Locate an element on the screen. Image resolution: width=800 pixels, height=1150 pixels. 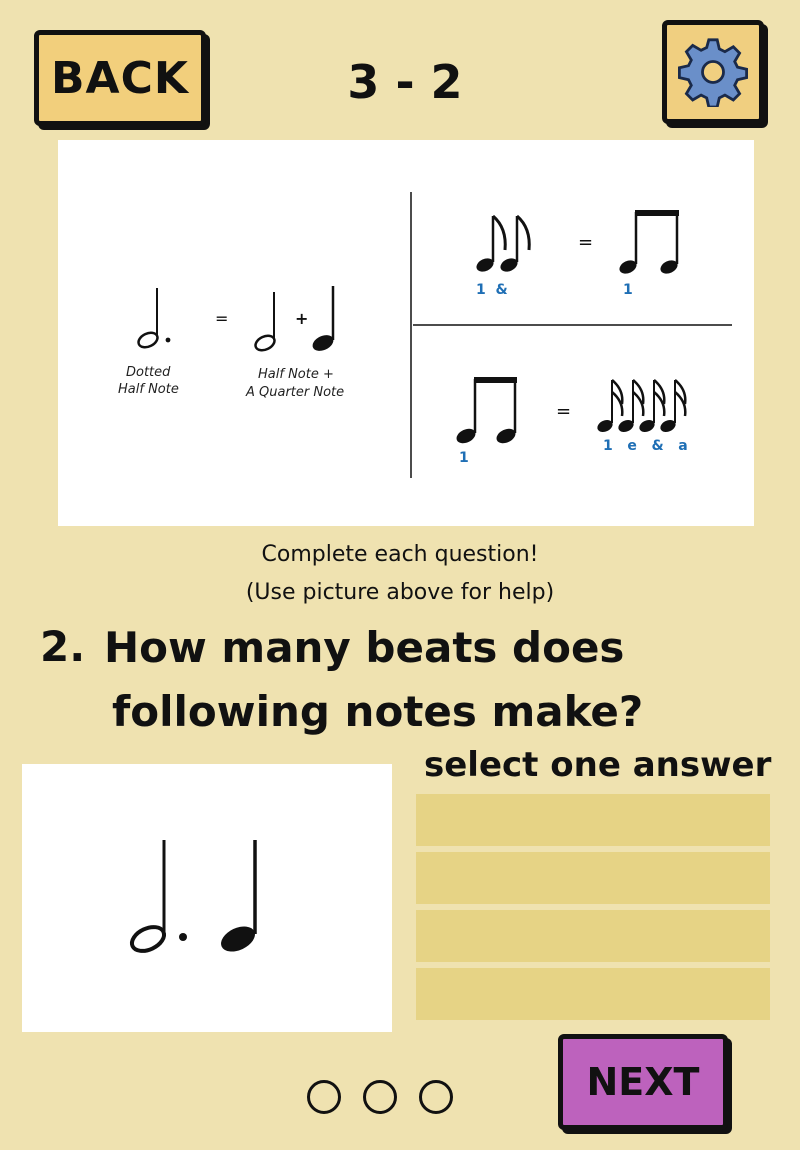
quarter-note-icon is located at coordinates (323, 318).